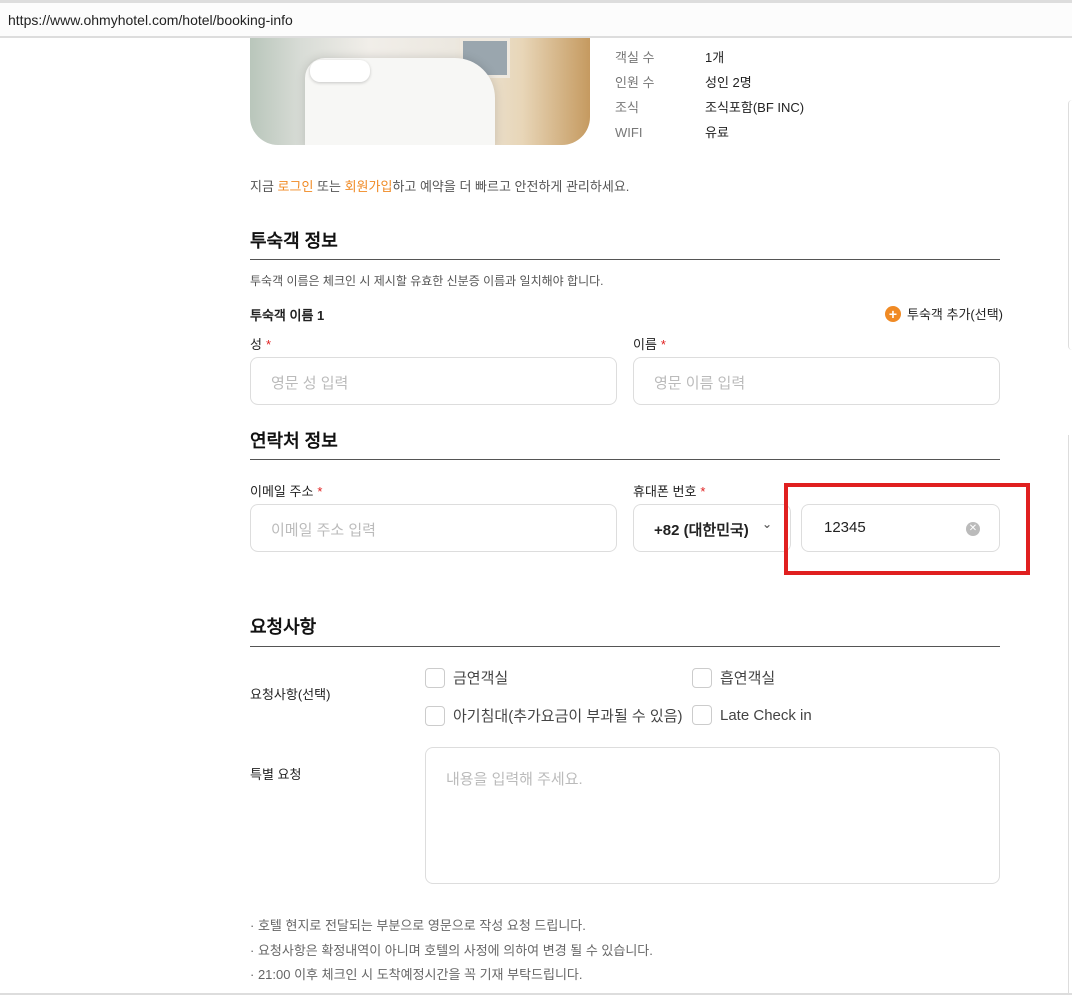  Describe the element at coordinates (282, 491) in the screenshot. I see `label-text: 이메일 주소` at that location.